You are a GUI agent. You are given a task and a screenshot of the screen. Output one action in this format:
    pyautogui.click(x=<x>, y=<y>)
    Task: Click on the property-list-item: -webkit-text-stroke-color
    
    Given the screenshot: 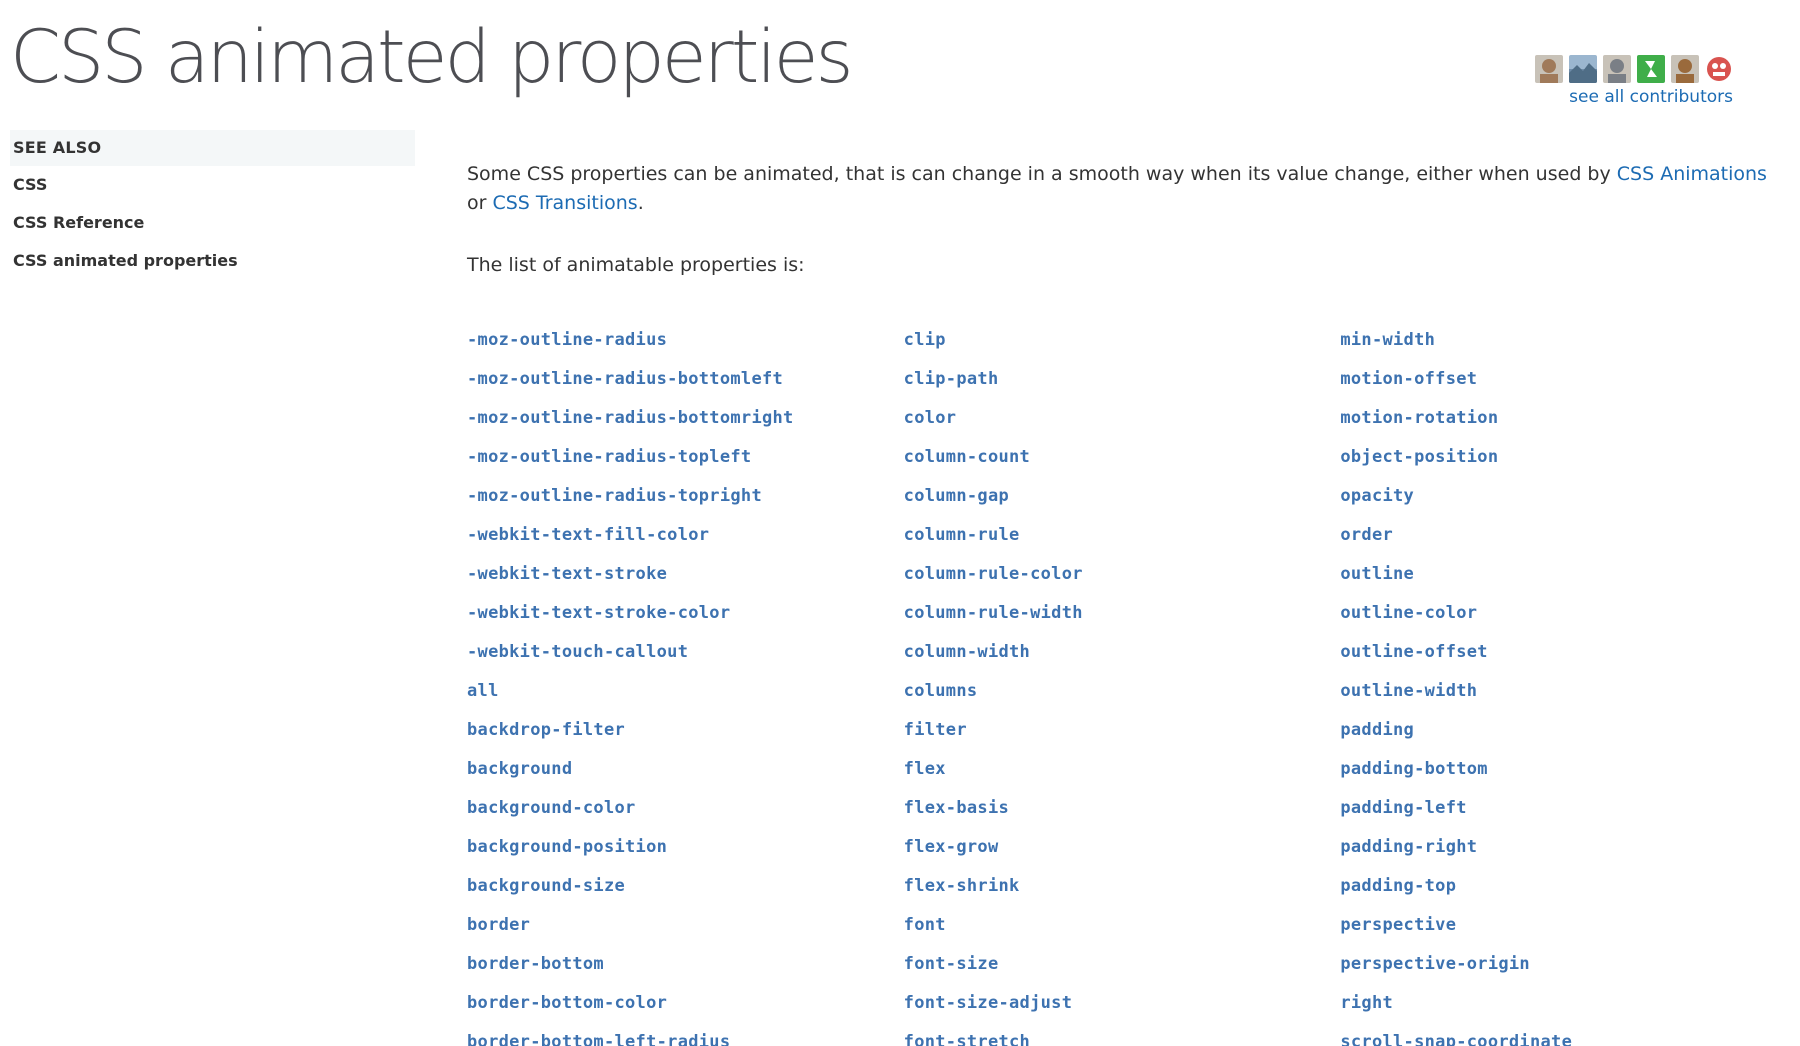 What is the action you would take?
    pyautogui.click(x=685, y=612)
    